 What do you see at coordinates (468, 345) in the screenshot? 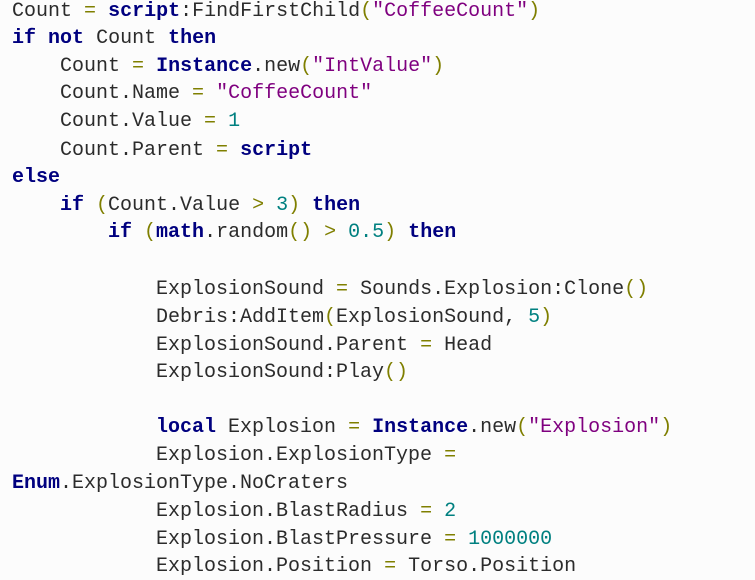
I see `identifier-token: Head` at bounding box center [468, 345].